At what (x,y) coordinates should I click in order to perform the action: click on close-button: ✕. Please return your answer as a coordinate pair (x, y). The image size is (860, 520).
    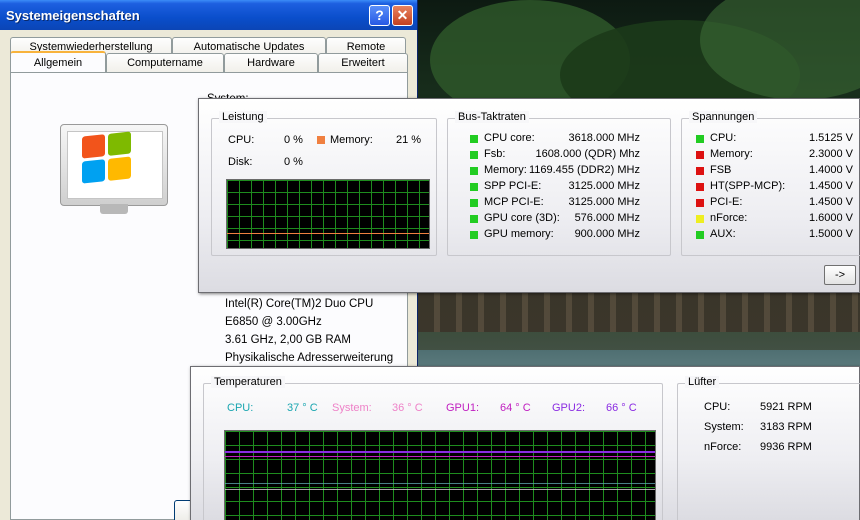
    Looking at the image, I should click on (402, 15).